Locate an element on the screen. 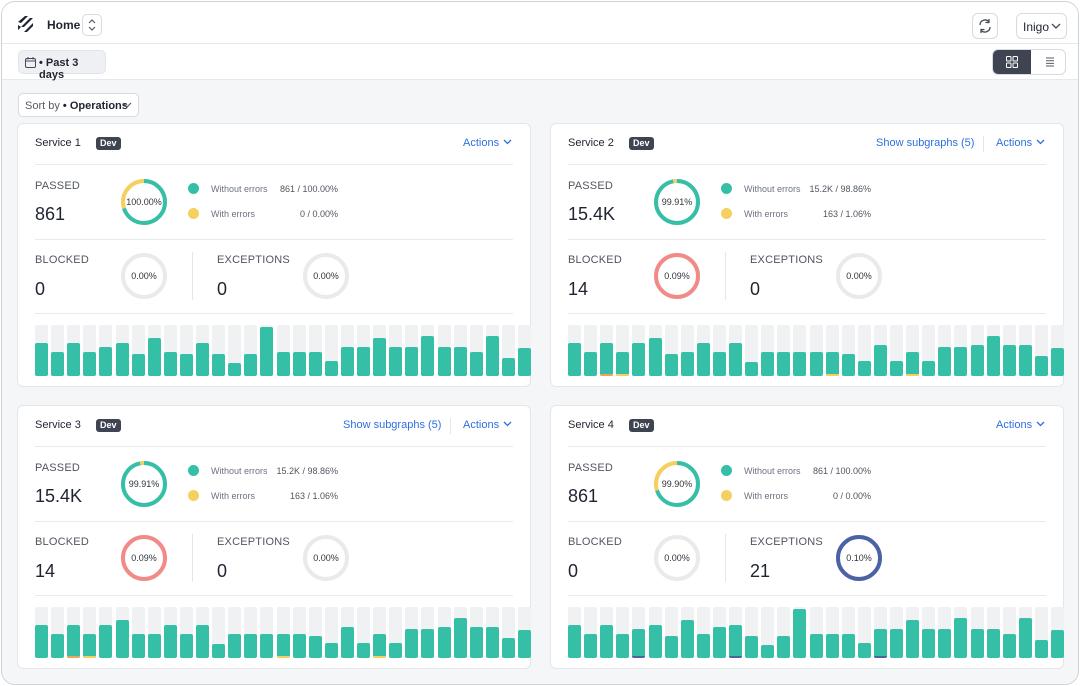 This screenshot has width=1080, height=686. service-title: Service 2 is located at coordinates (591, 143).